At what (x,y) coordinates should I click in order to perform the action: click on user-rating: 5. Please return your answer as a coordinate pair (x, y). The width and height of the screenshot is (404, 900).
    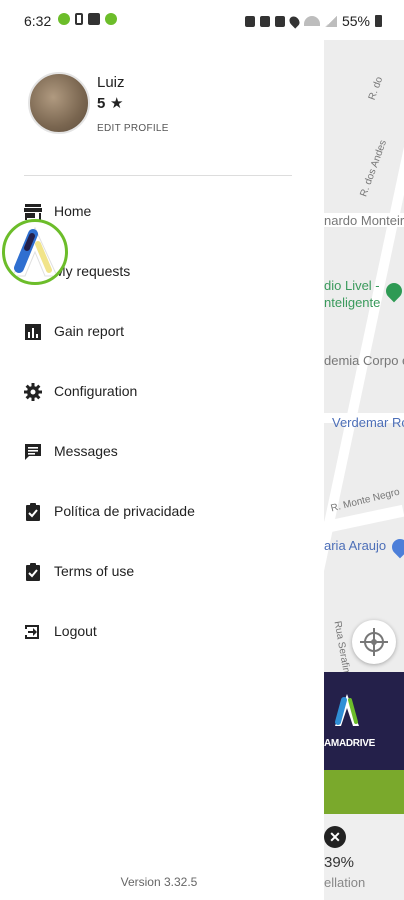
    Looking at the image, I should click on (101, 103).